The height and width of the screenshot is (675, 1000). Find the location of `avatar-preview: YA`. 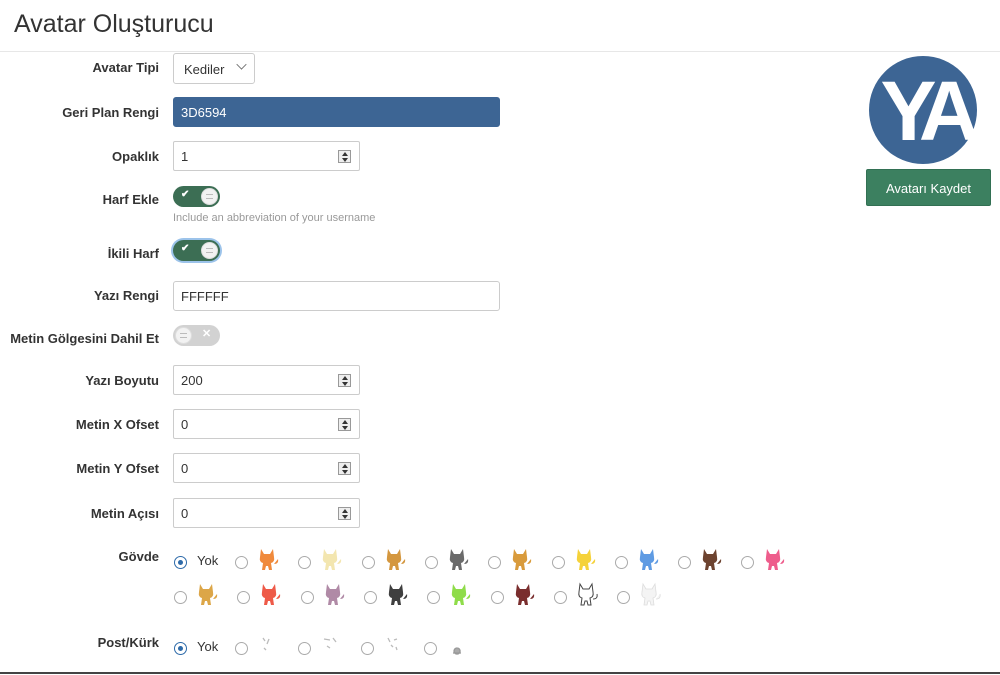

avatar-preview: YA is located at coordinates (923, 110).